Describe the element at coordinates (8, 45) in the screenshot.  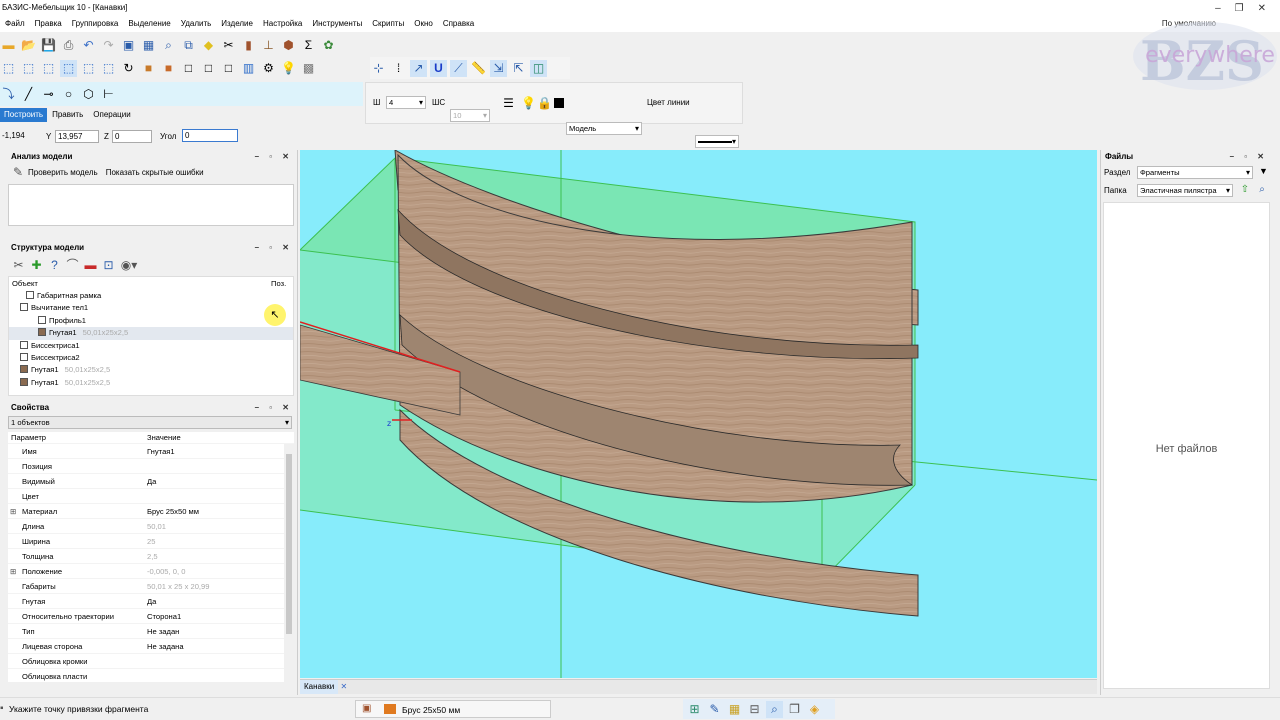
I see `new-file-icon: ▬` at that location.